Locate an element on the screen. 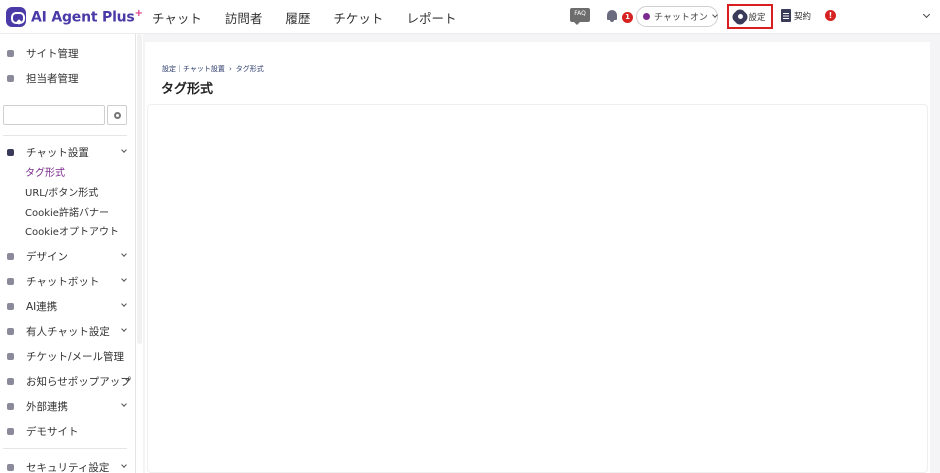 The image size is (940, 473). shield-icon is located at coordinates (10, 467).